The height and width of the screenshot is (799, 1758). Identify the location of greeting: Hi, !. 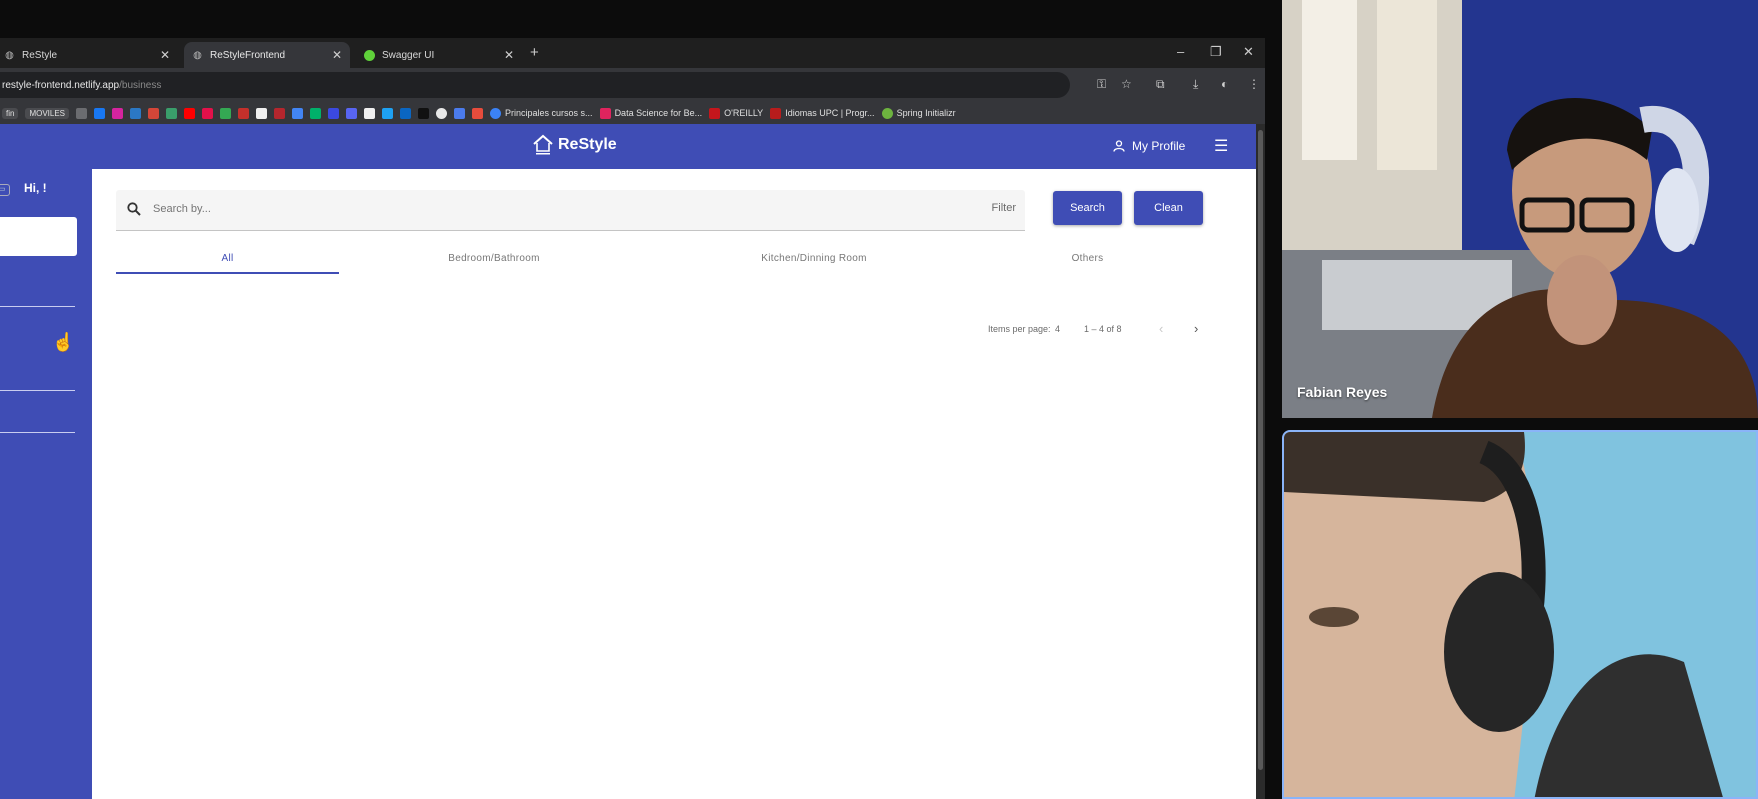
(35, 188).